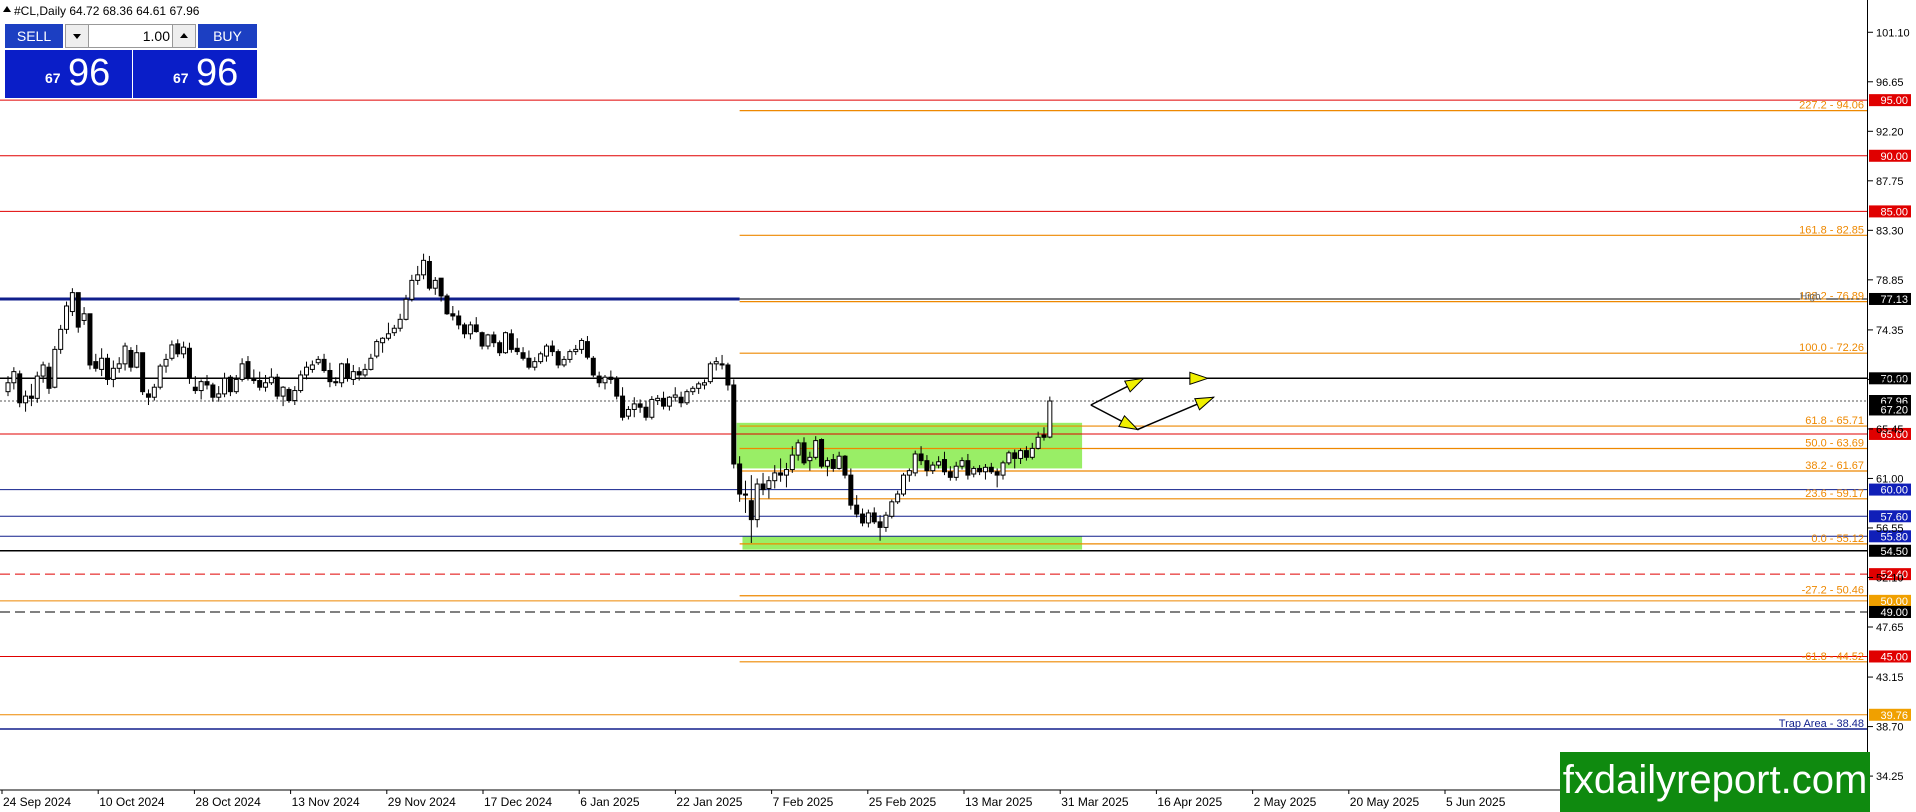 The image size is (1916, 812). Describe the element at coordinates (1894, 402) in the screenshot. I see `price-tag-label: 67.96` at that location.